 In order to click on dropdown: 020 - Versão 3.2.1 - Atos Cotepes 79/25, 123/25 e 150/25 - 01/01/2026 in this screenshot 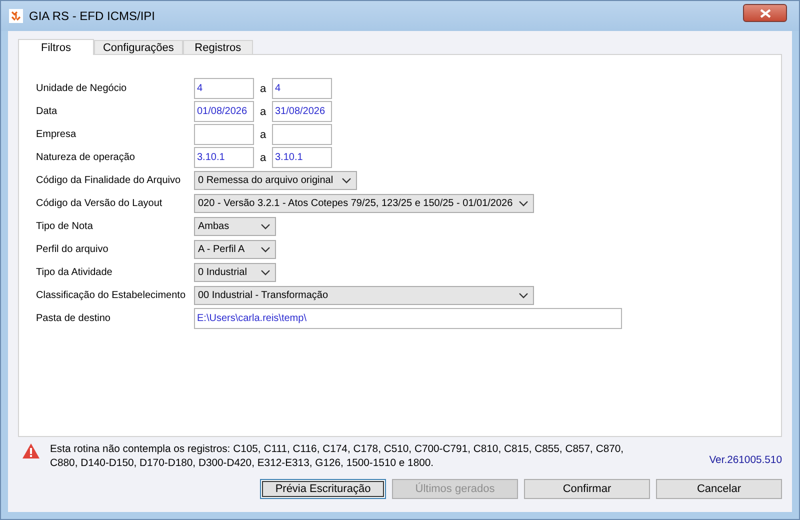, I will do `click(364, 203)`.